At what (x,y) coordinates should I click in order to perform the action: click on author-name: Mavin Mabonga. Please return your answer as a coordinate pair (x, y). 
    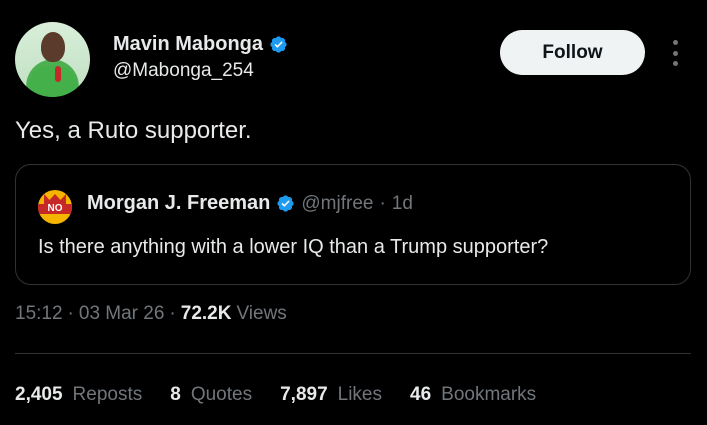
    Looking at the image, I should click on (188, 44).